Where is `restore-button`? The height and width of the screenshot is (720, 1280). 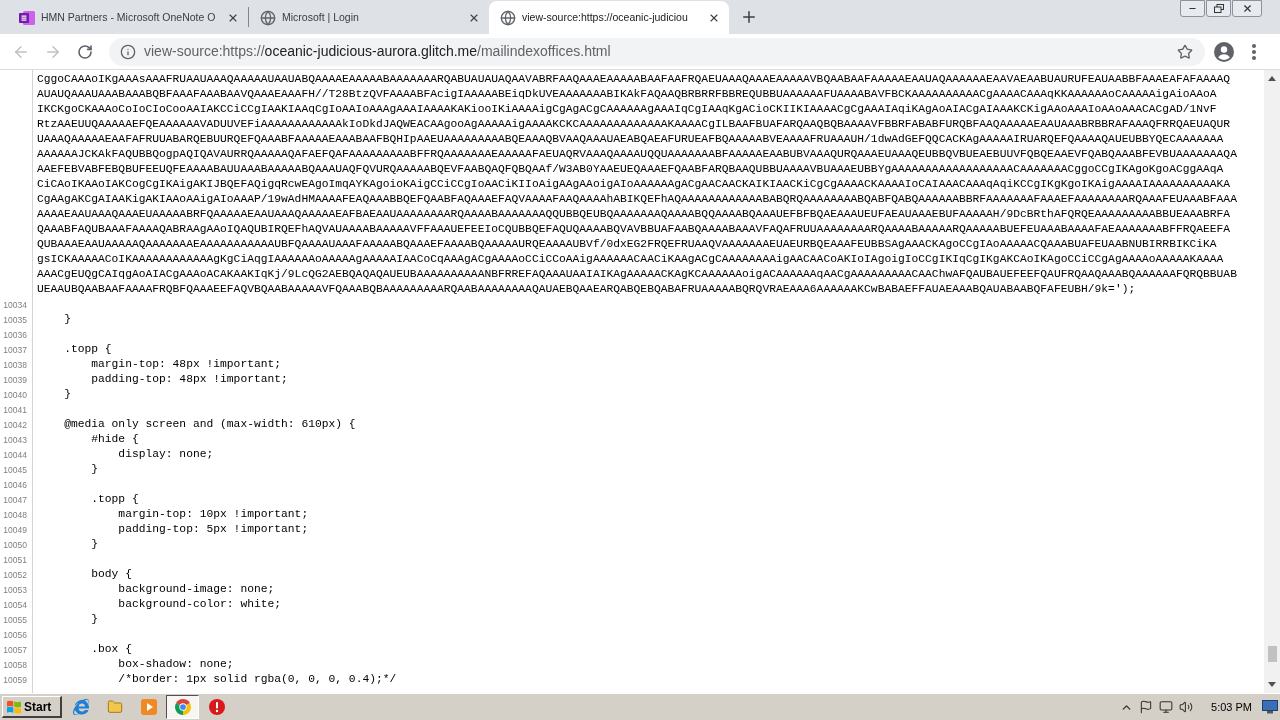
restore-button is located at coordinates (1218, 8).